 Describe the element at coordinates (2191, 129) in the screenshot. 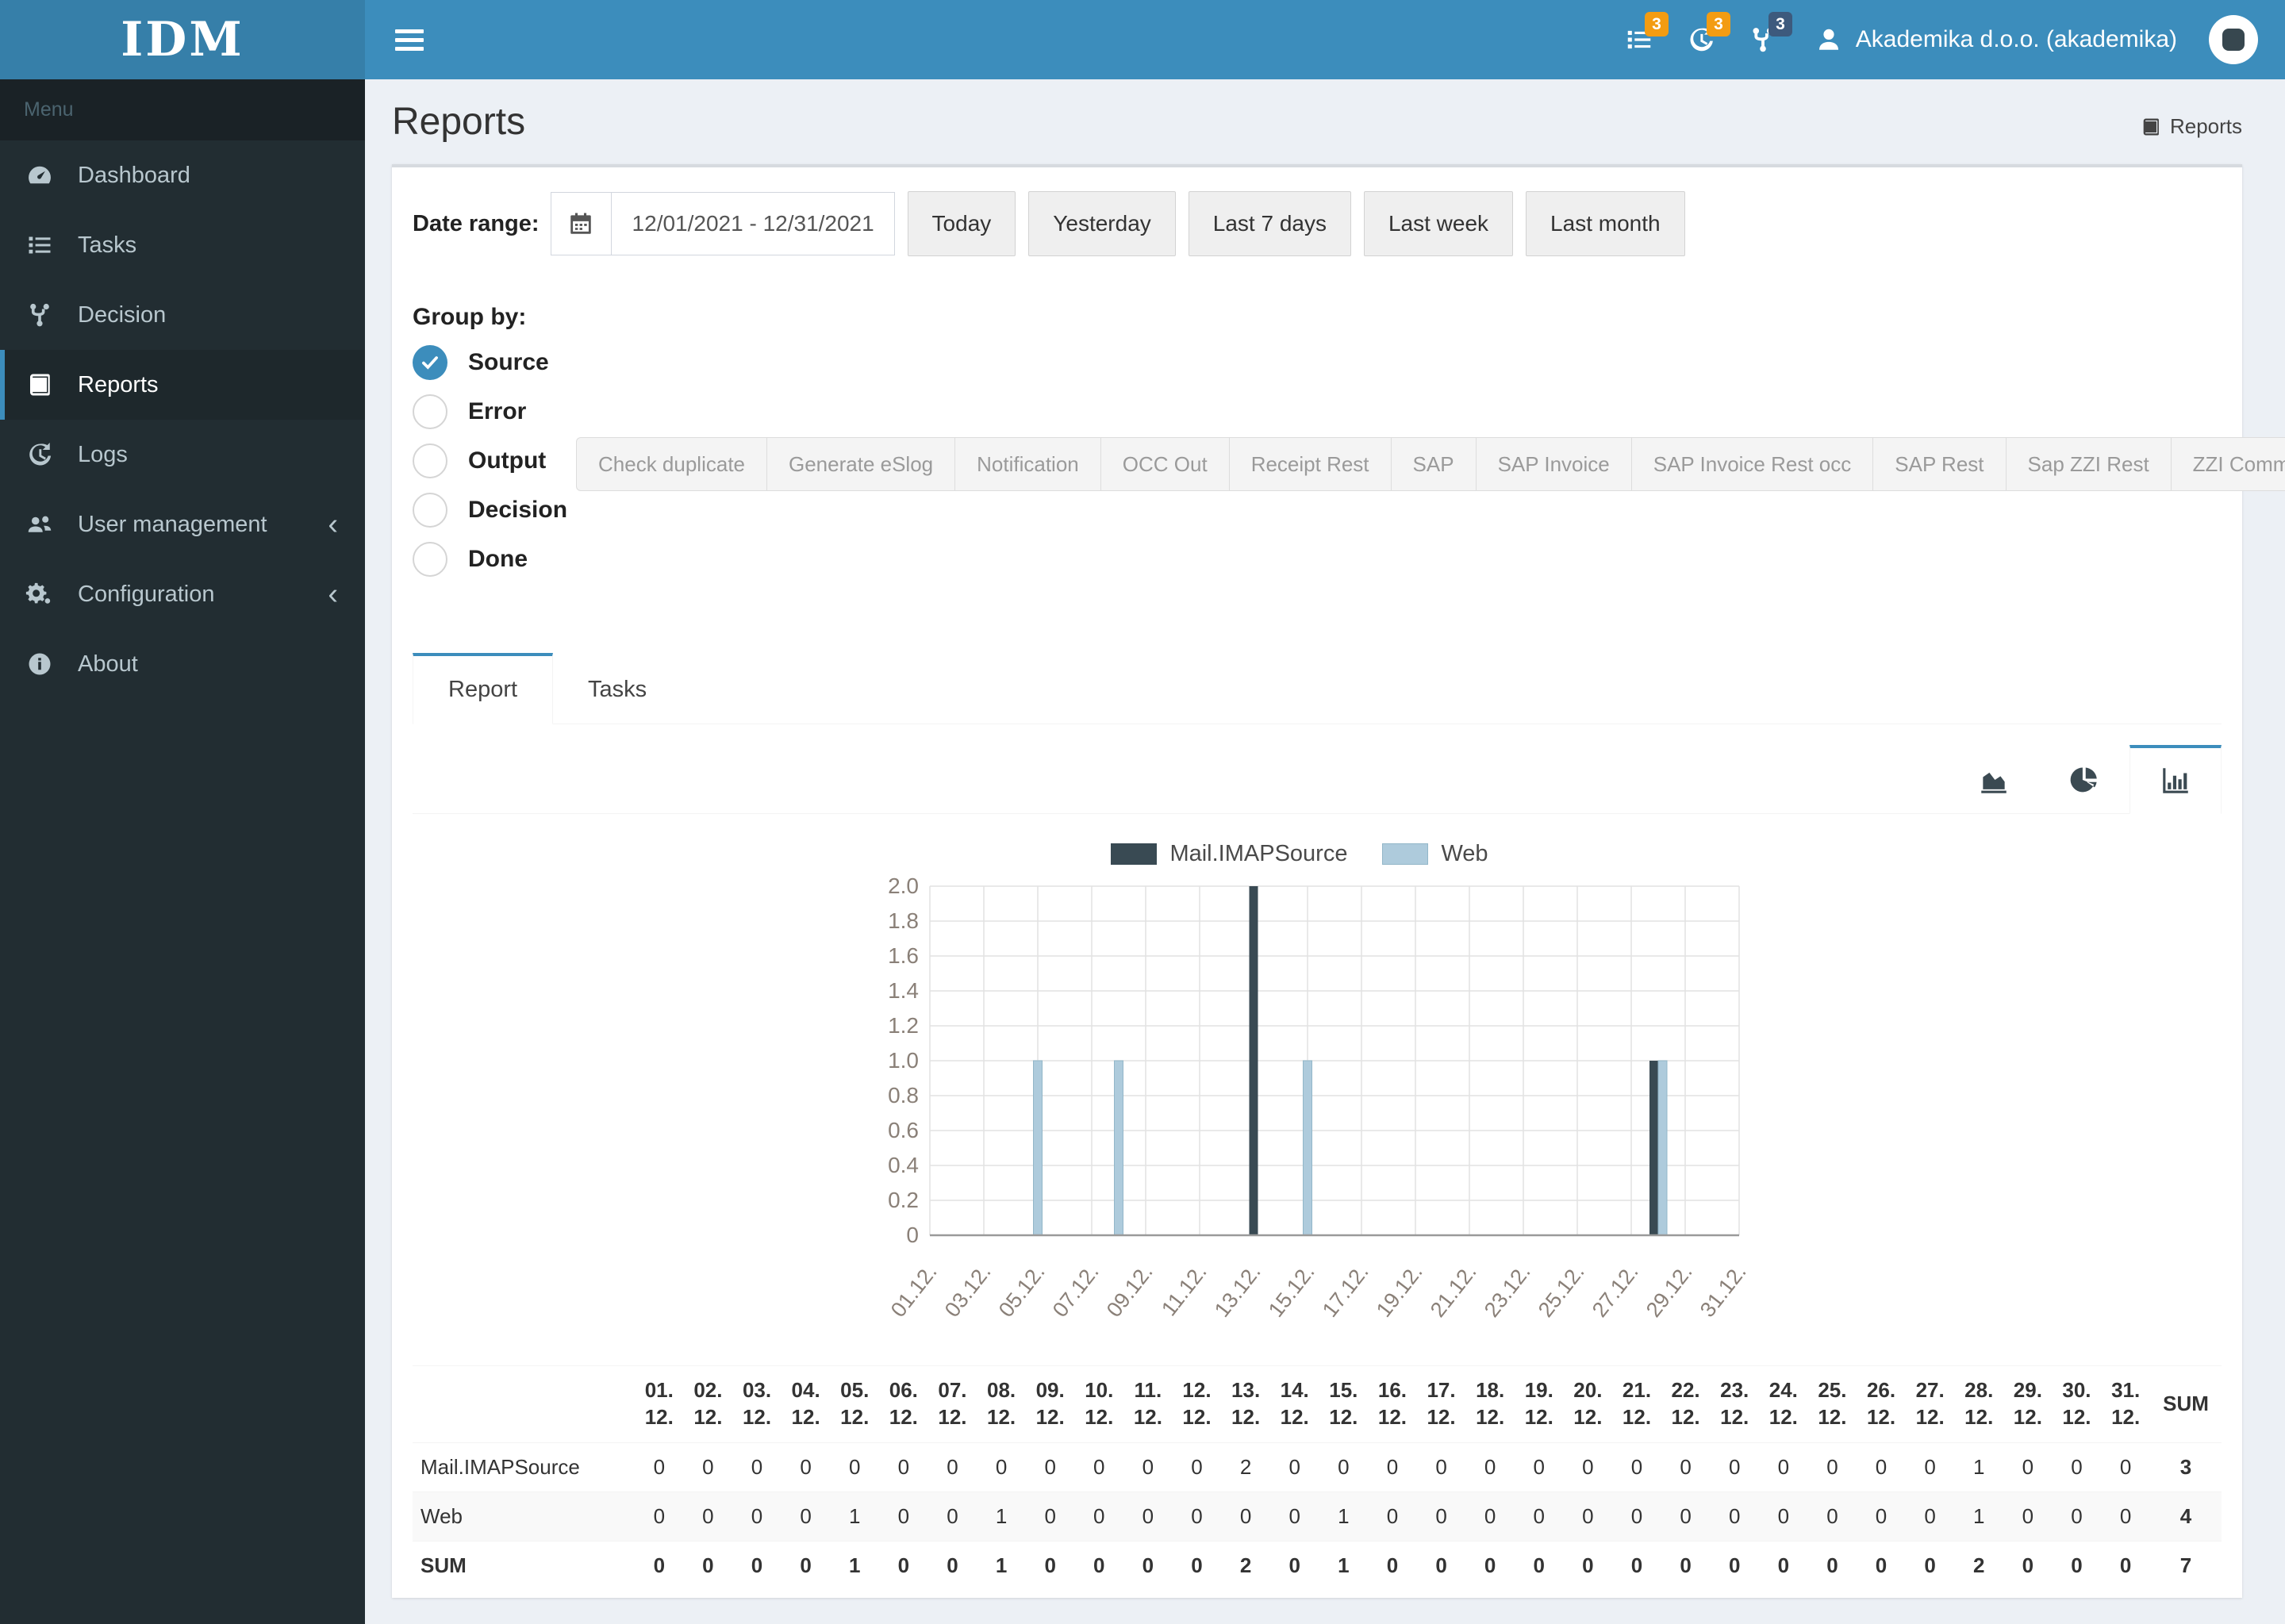

I see `breadcrumb: Reports` at that location.